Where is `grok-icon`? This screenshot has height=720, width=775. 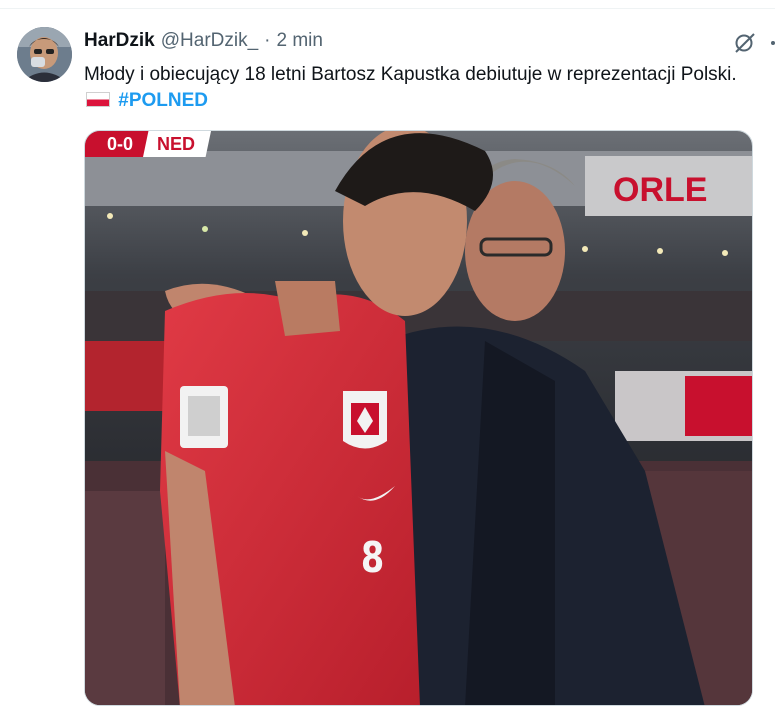
grok-icon is located at coordinates (745, 43).